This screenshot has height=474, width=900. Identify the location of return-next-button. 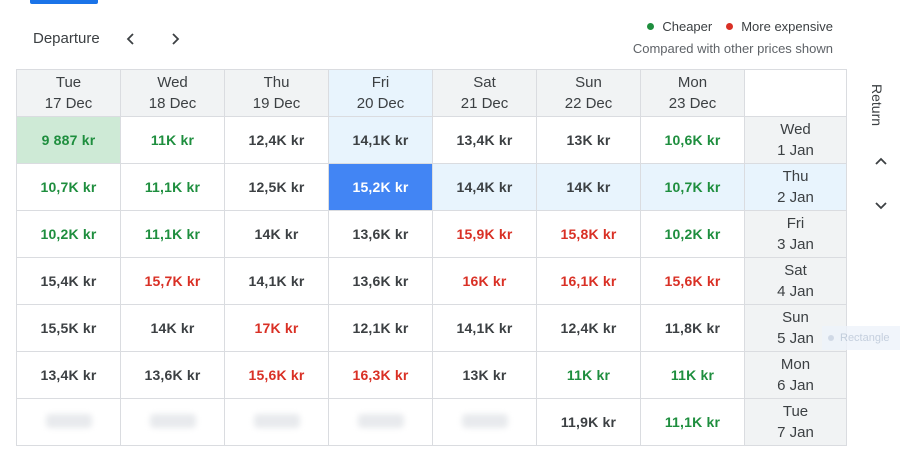
(881, 205).